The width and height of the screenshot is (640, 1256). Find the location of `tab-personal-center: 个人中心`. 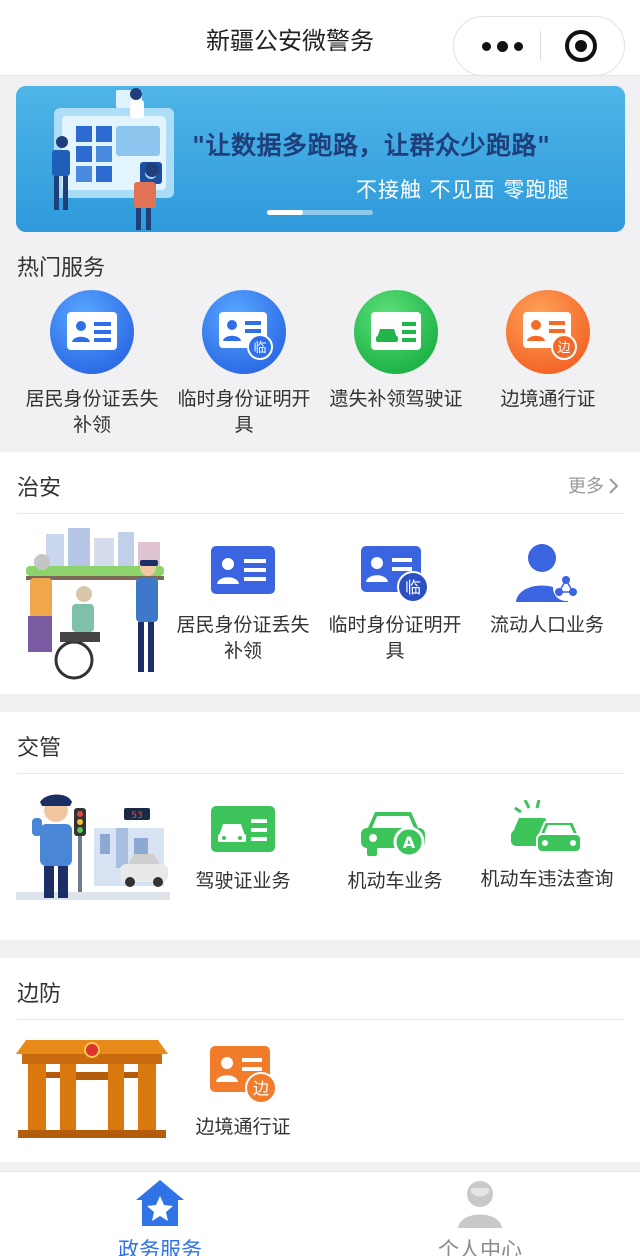

tab-personal-center: 个人中心 is located at coordinates (480, 1217).